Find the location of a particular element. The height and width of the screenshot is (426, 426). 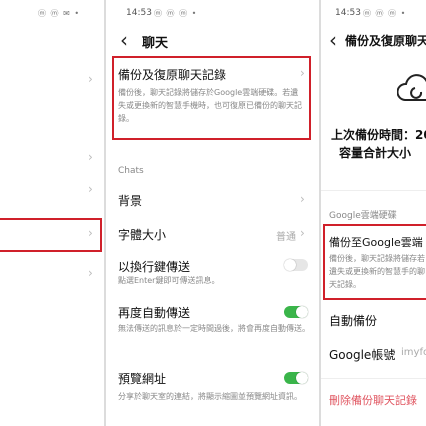

link-preview-toggle is located at coordinates (296, 378).